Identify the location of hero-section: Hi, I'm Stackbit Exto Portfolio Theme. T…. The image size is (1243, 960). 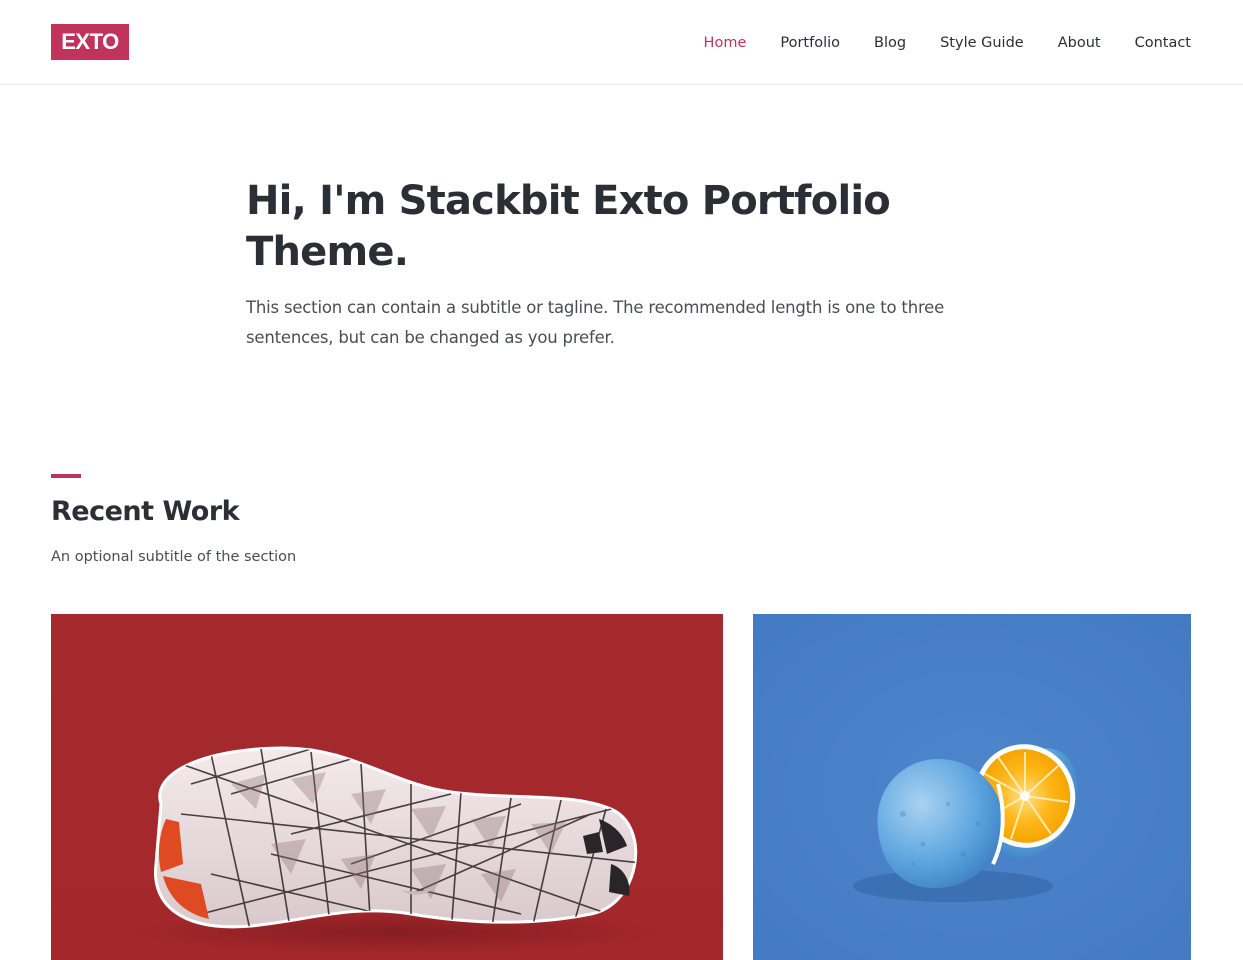
(626, 264).